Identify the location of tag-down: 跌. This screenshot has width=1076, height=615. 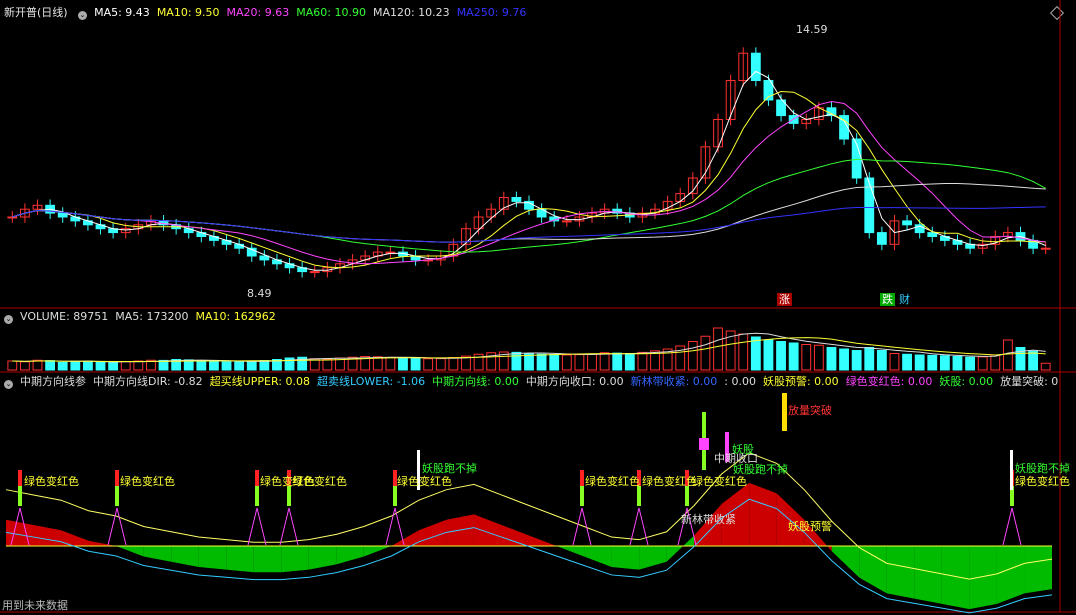
(887, 299).